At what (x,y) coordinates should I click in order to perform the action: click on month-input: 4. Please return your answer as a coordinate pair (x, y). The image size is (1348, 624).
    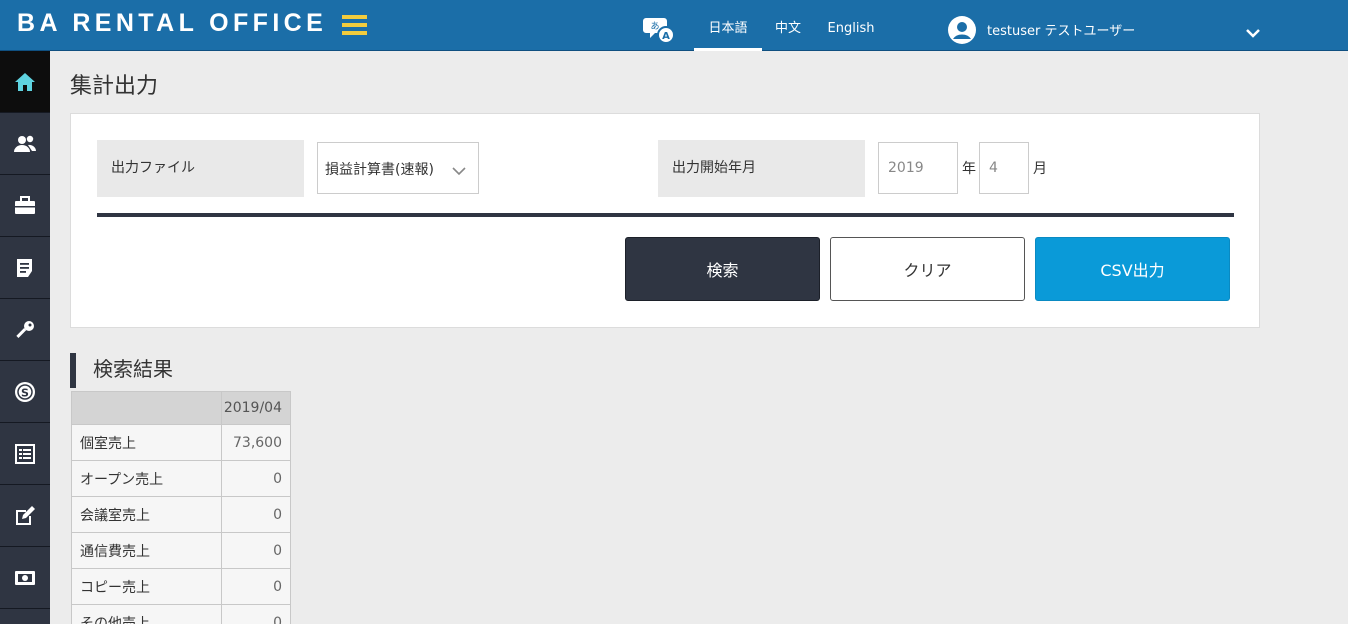
    Looking at the image, I should click on (1004, 168).